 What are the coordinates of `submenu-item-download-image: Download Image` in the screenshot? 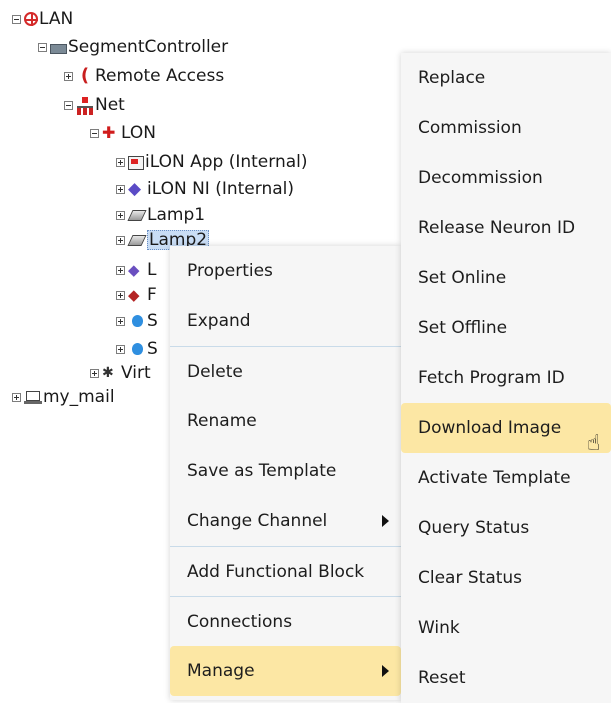 It's located at (506, 428).